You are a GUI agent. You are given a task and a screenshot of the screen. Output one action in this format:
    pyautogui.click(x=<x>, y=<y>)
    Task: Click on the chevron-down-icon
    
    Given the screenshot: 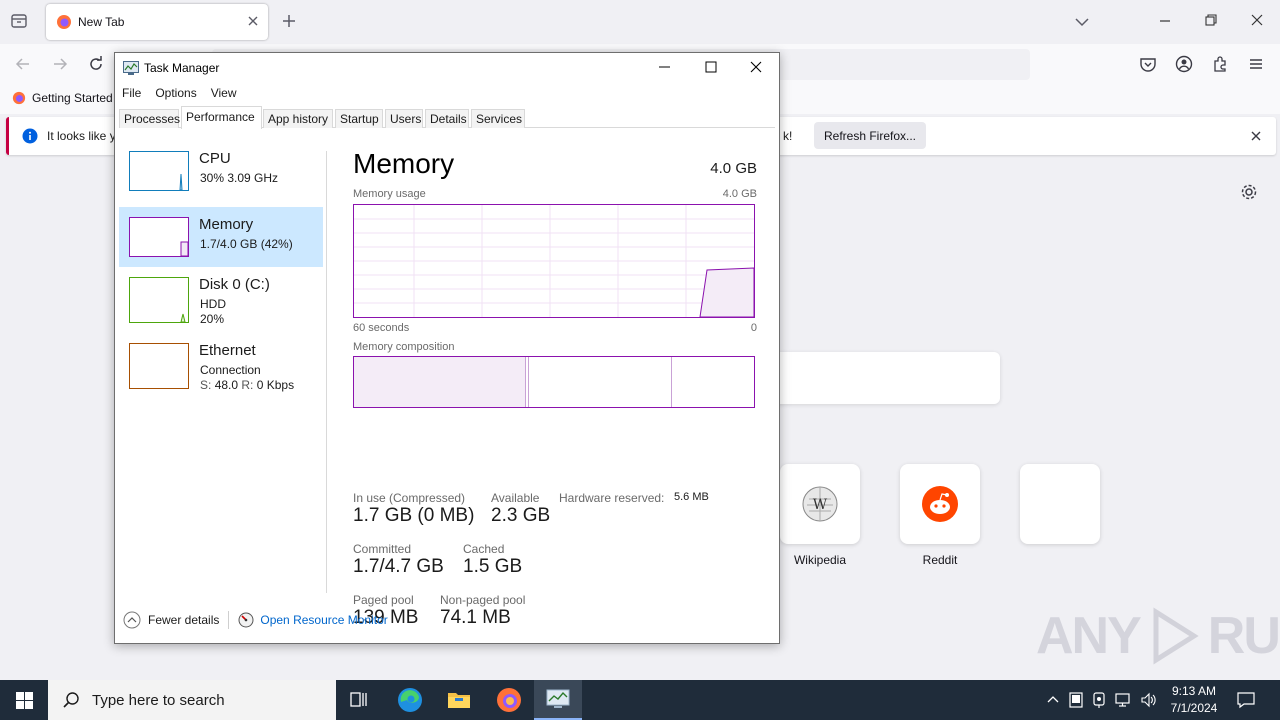 What is the action you would take?
    pyautogui.click(x=1082, y=22)
    